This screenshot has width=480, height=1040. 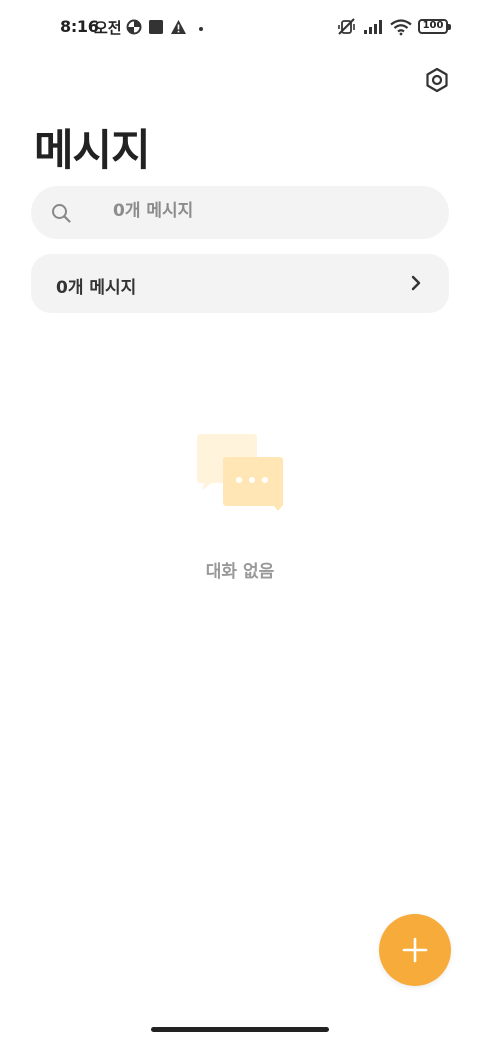 I want to click on plus-icon, so click(x=415, y=950).